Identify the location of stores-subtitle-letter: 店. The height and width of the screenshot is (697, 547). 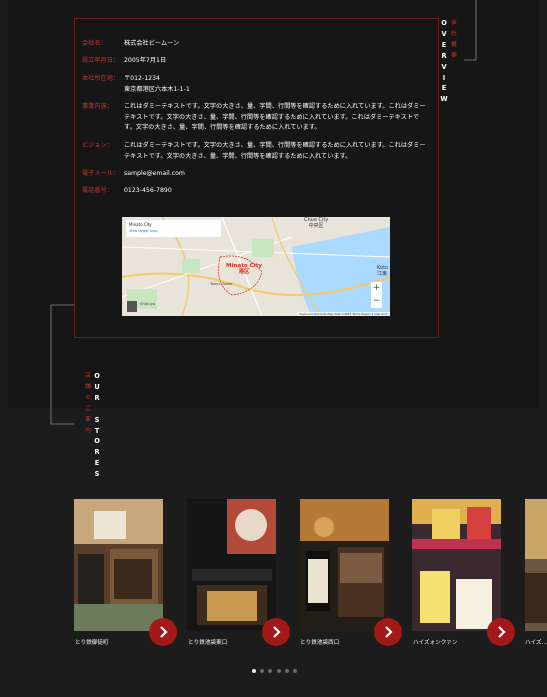
(88, 376).